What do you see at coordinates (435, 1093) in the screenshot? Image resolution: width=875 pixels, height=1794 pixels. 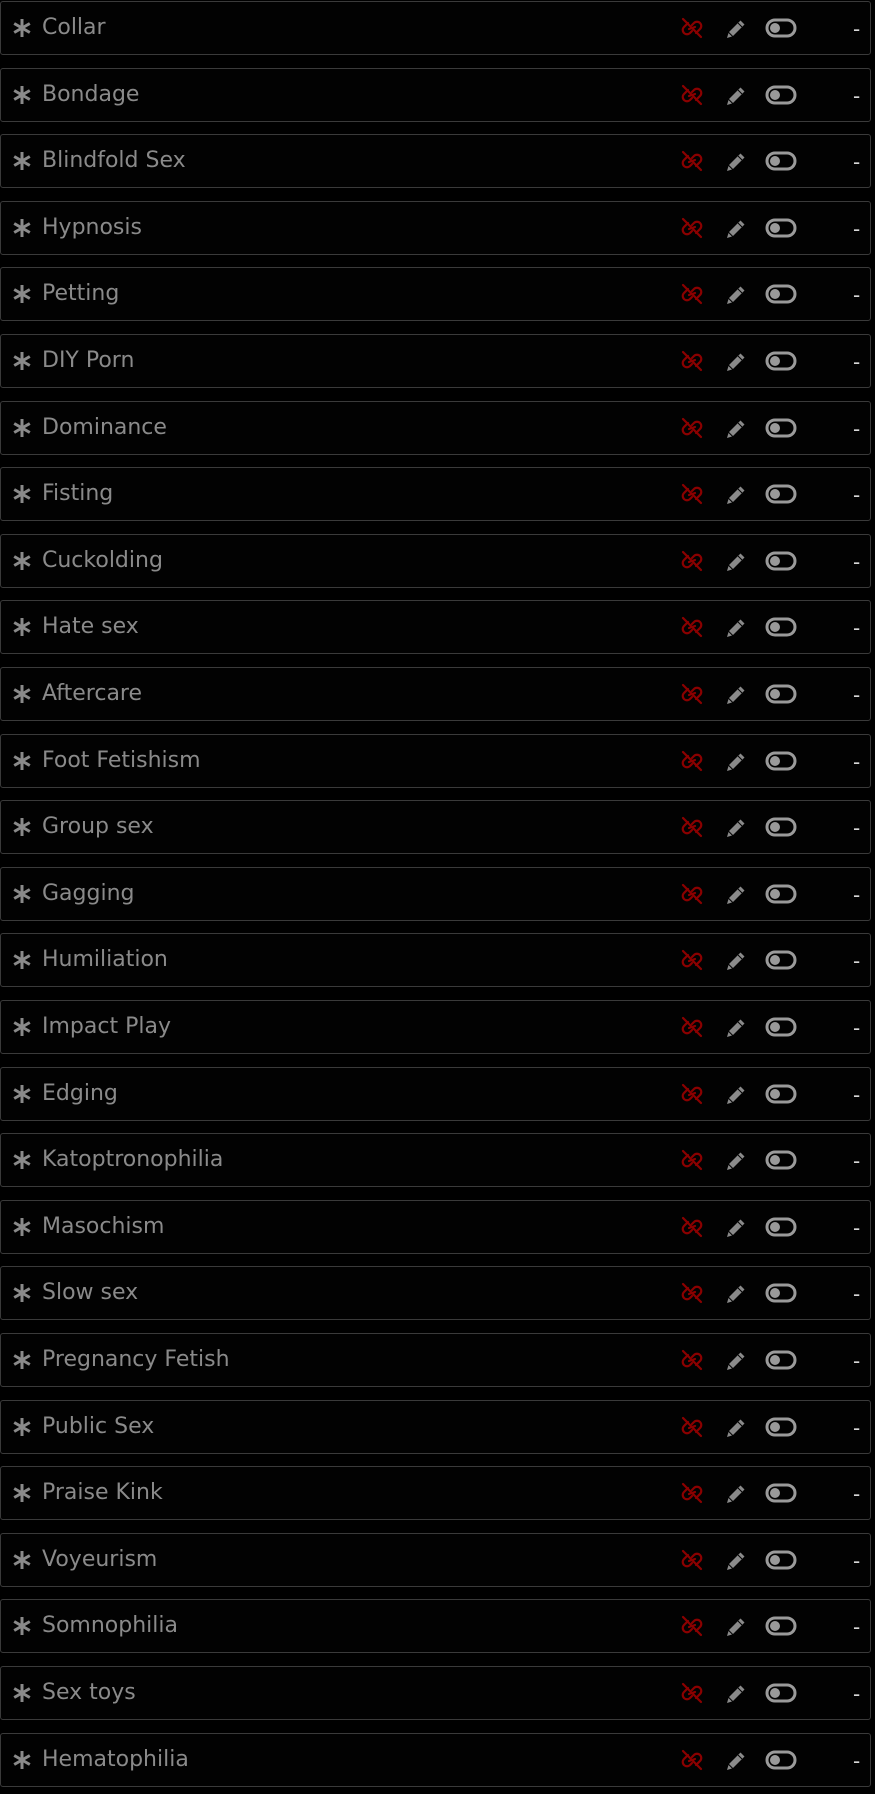 I see `list-item: Edging -` at bounding box center [435, 1093].